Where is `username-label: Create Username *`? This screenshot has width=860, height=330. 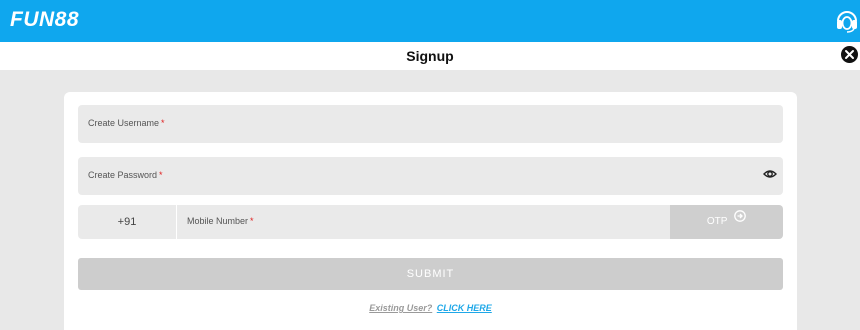 username-label: Create Username * is located at coordinates (126, 123).